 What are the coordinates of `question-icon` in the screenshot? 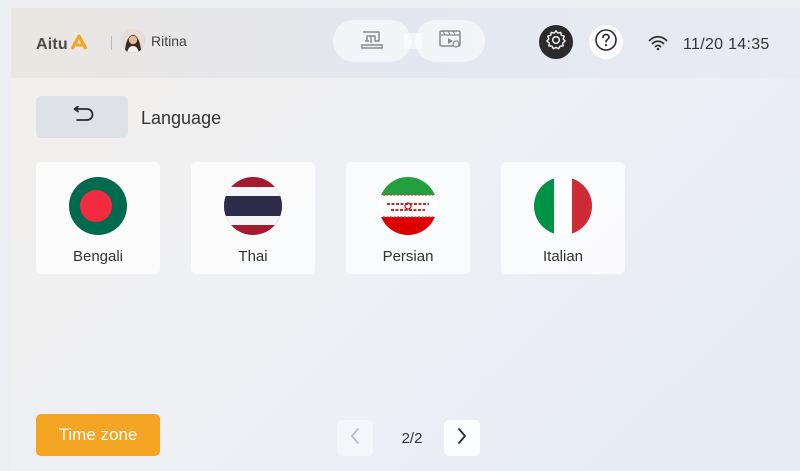 It's located at (606, 42).